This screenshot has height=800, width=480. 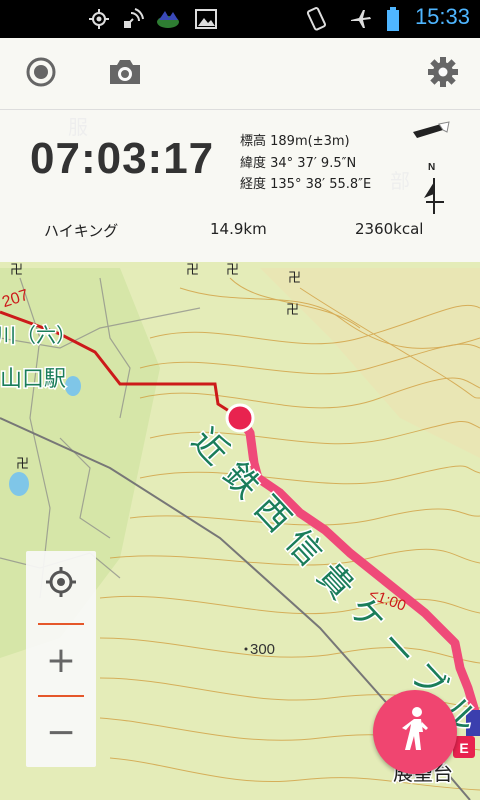 What do you see at coordinates (33, 379) in the screenshot?
I see `map-label-station: 山口駅` at bounding box center [33, 379].